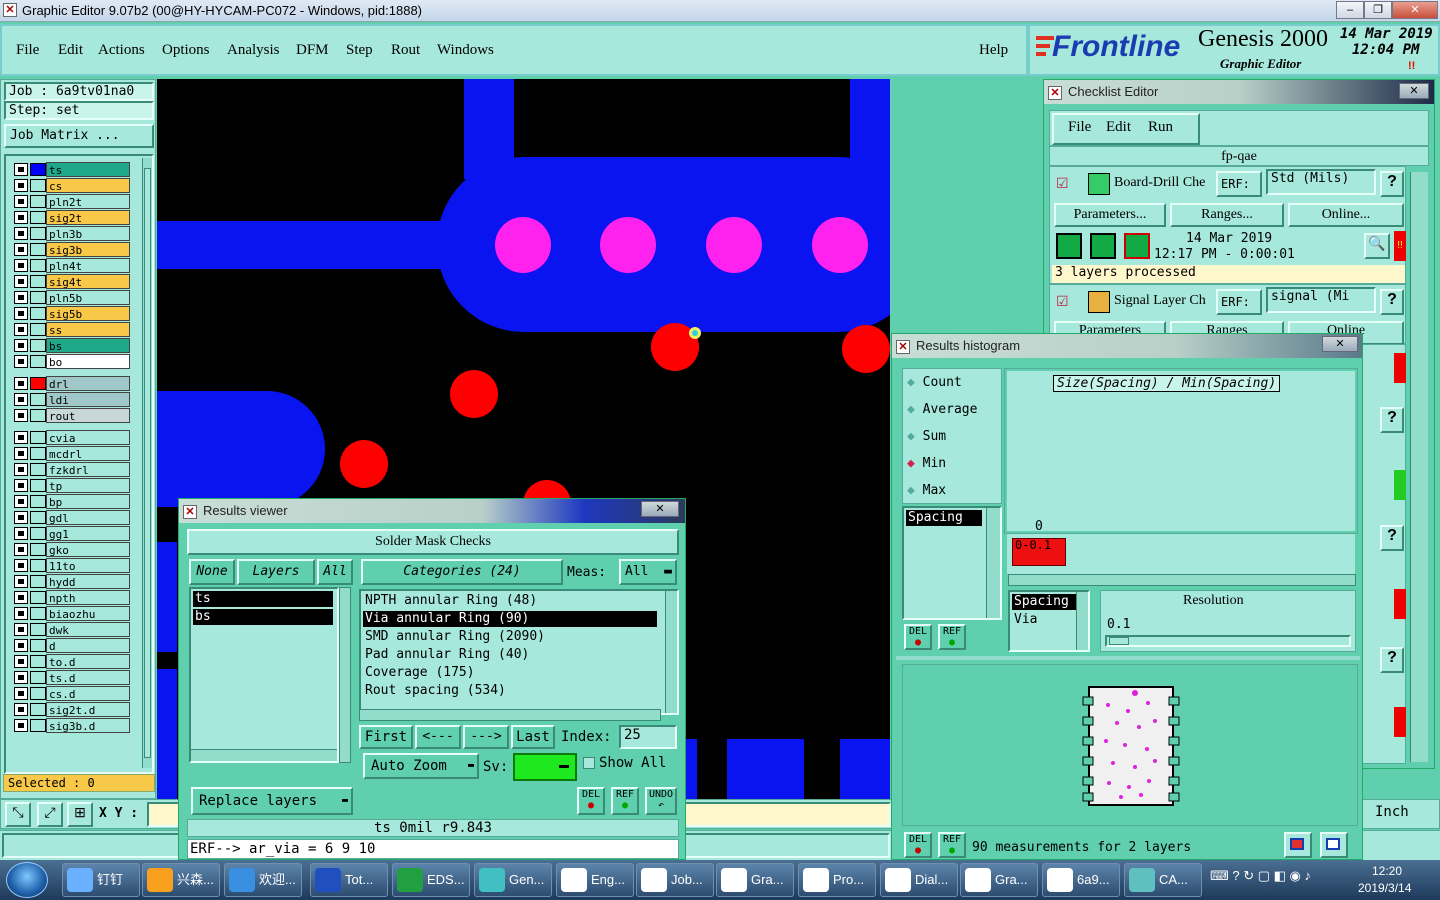  Describe the element at coordinates (1079, 127) in the screenshot. I see `checklist-menu-file: File` at that location.